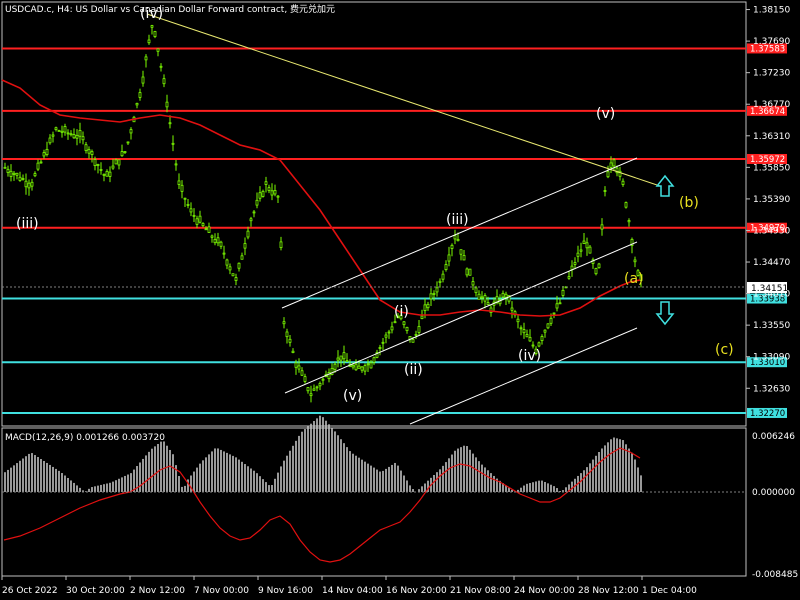 This screenshot has height=600, width=800. Describe the element at coordinates (771, 74) in the screenshot. I see `price-tick-label: 1.37230` at that location.